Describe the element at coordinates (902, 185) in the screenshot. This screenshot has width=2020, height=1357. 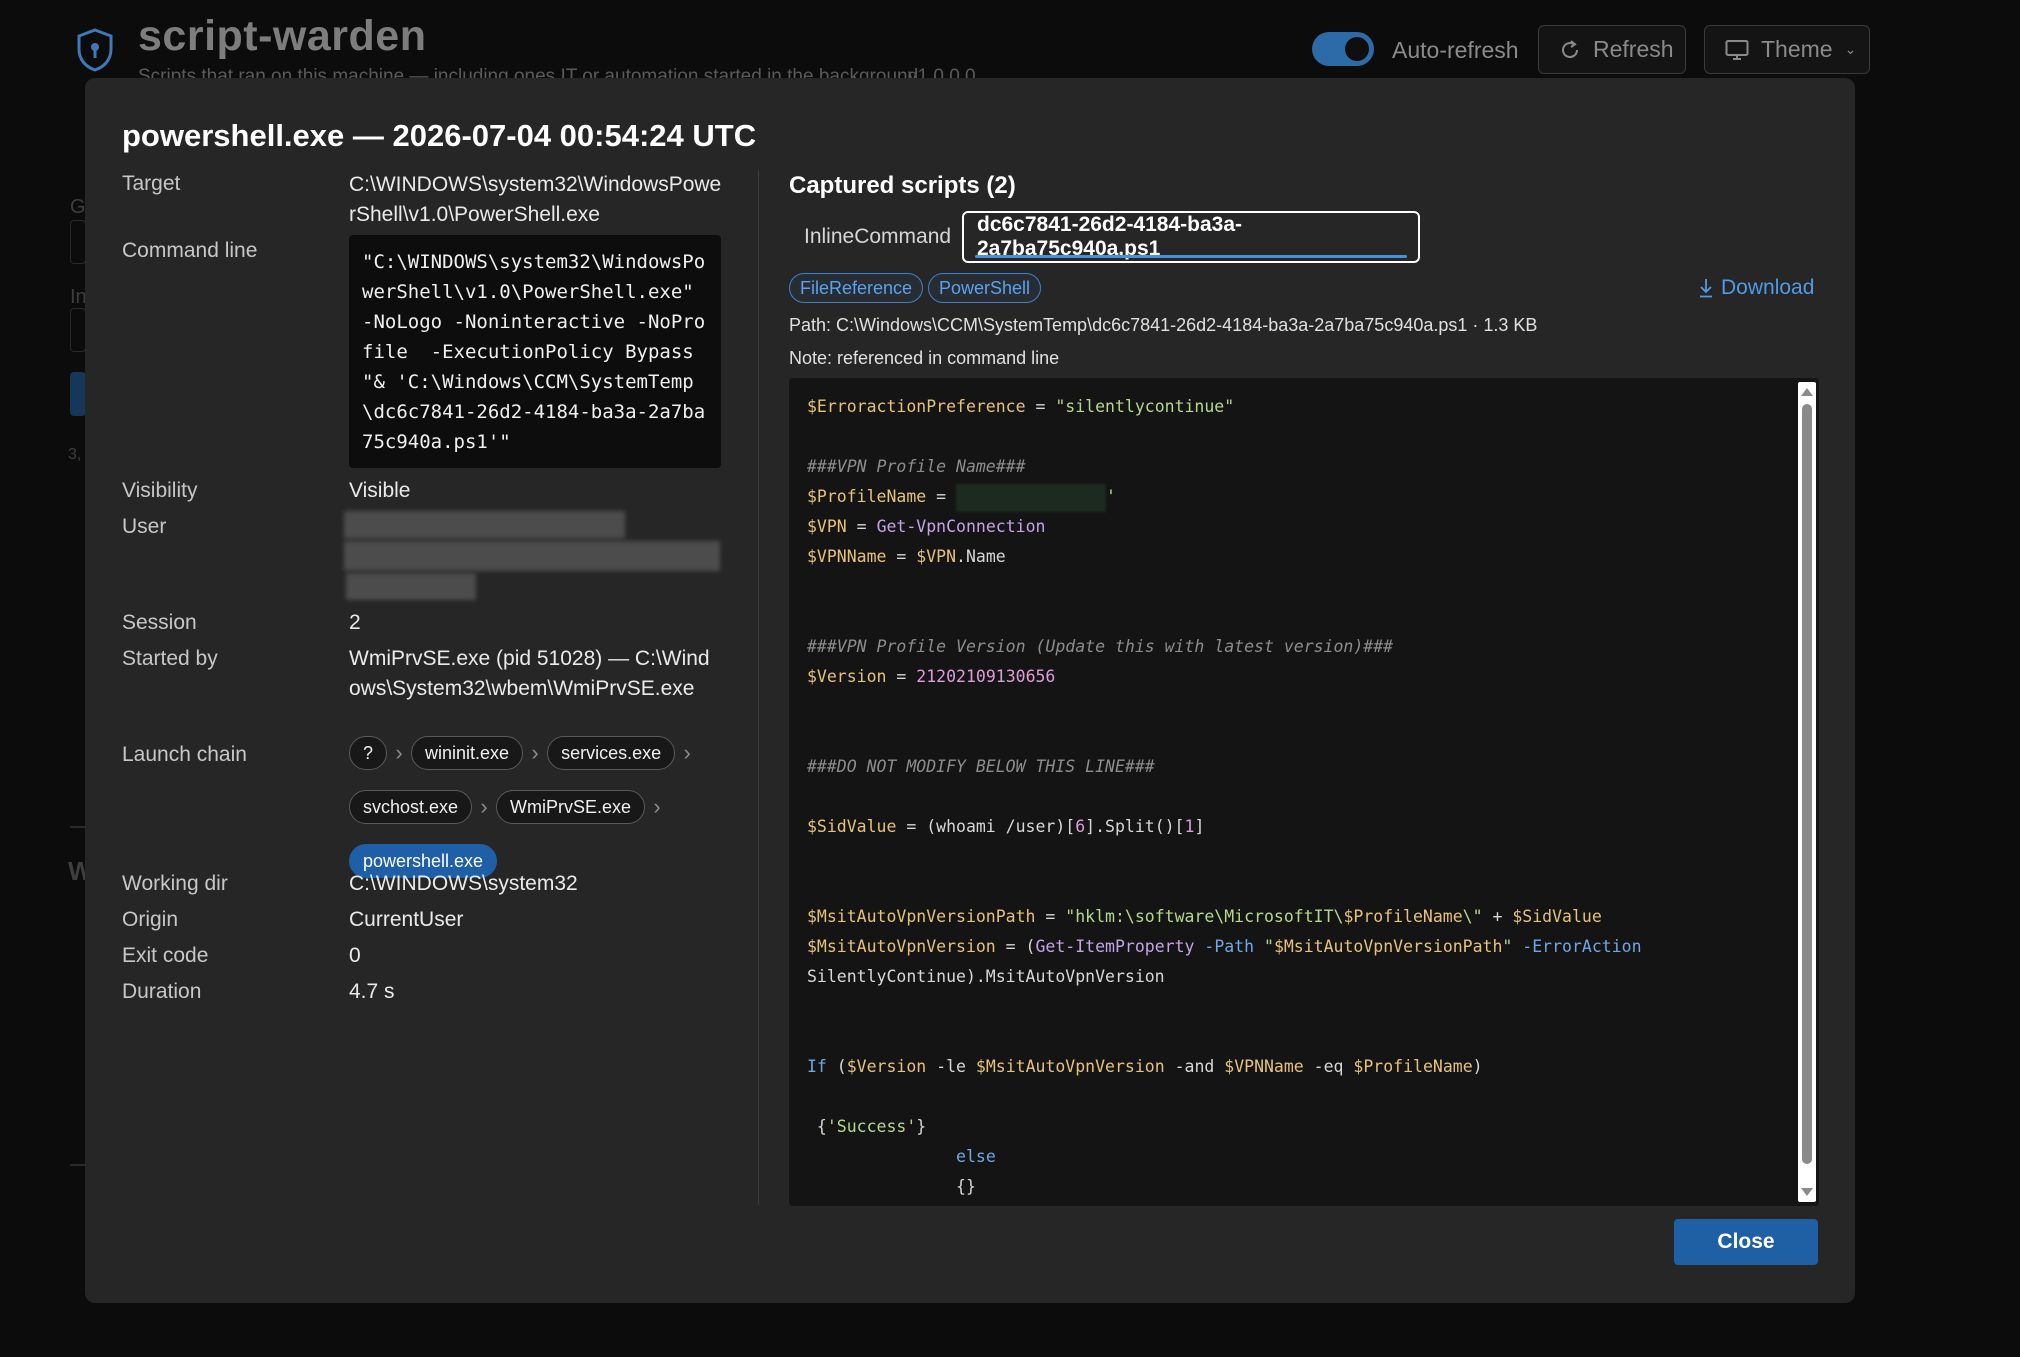
I see `captured-scripts-title: Captured scripts (2)` at that location.